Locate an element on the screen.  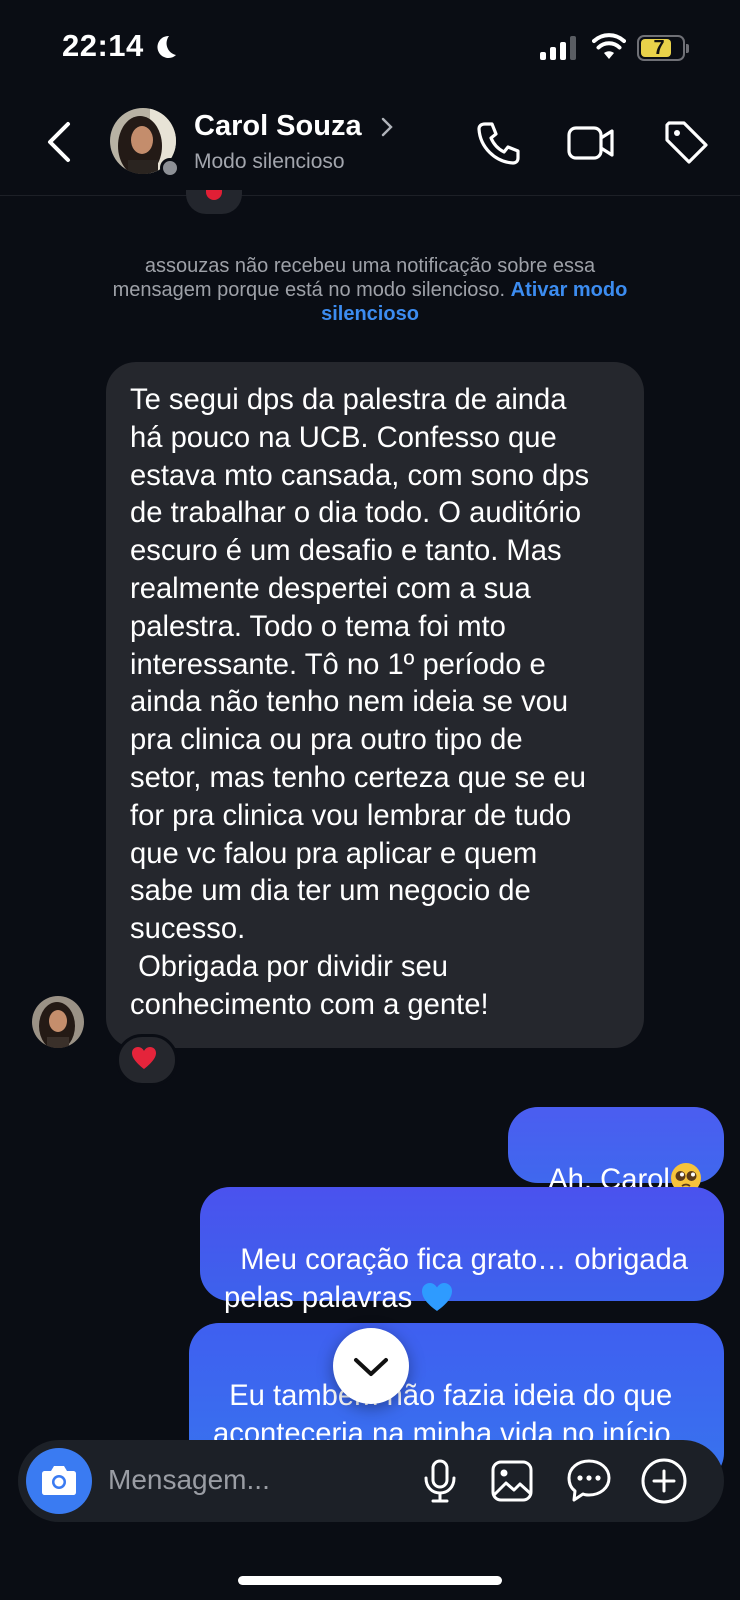
scroll-to-bottom-button is located at coordinates (371, 1366).